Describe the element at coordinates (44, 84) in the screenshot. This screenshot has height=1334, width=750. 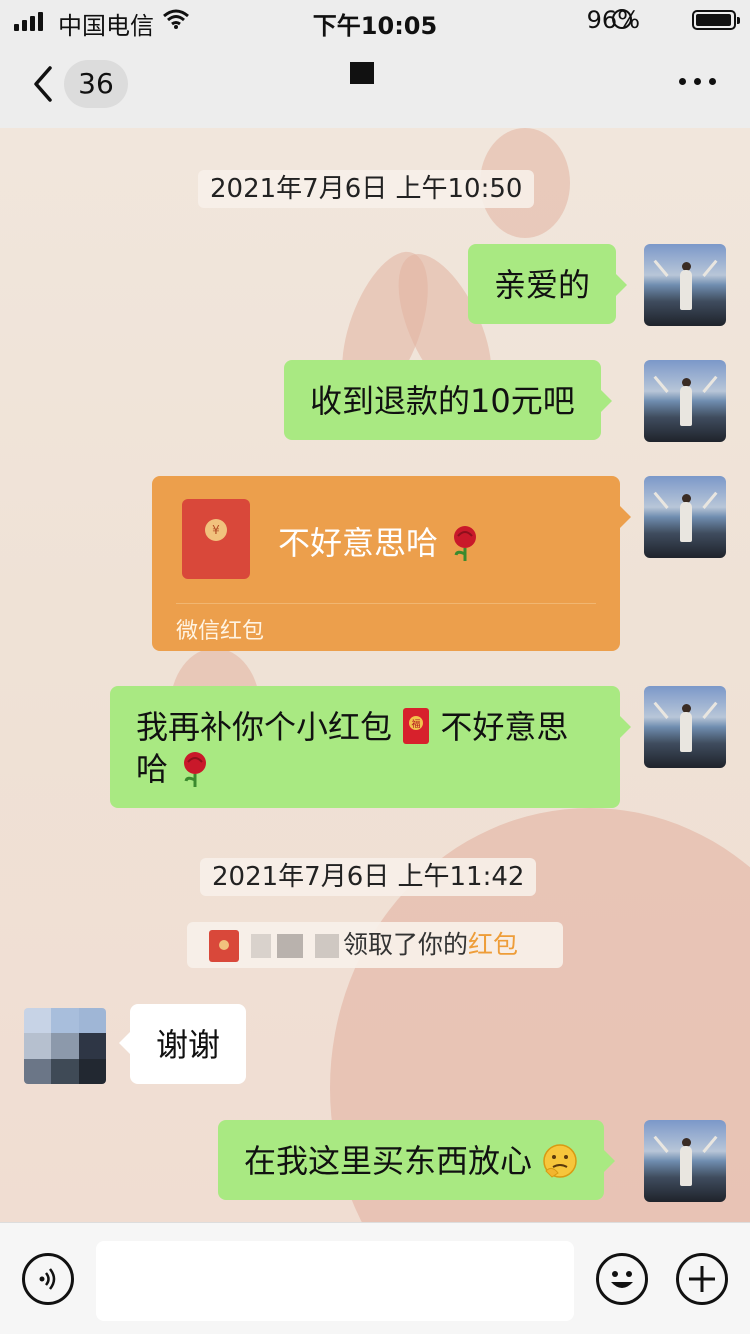
I see `back-chevron-icon` at that location.